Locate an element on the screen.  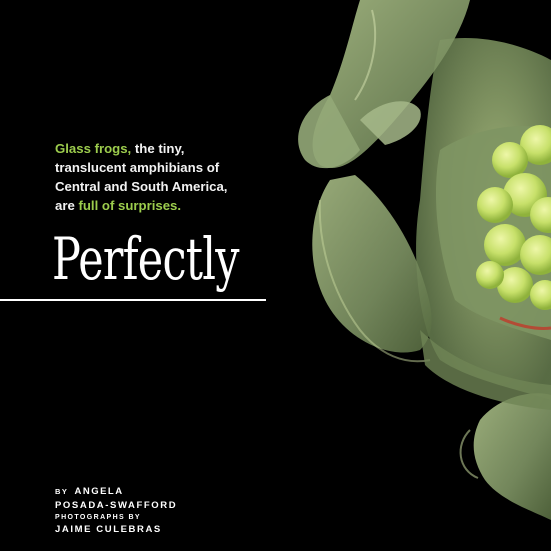
photo-credits: PHOTOGRAPHS BY JAIME CULEBRAS is located at coordinates (108, 524).